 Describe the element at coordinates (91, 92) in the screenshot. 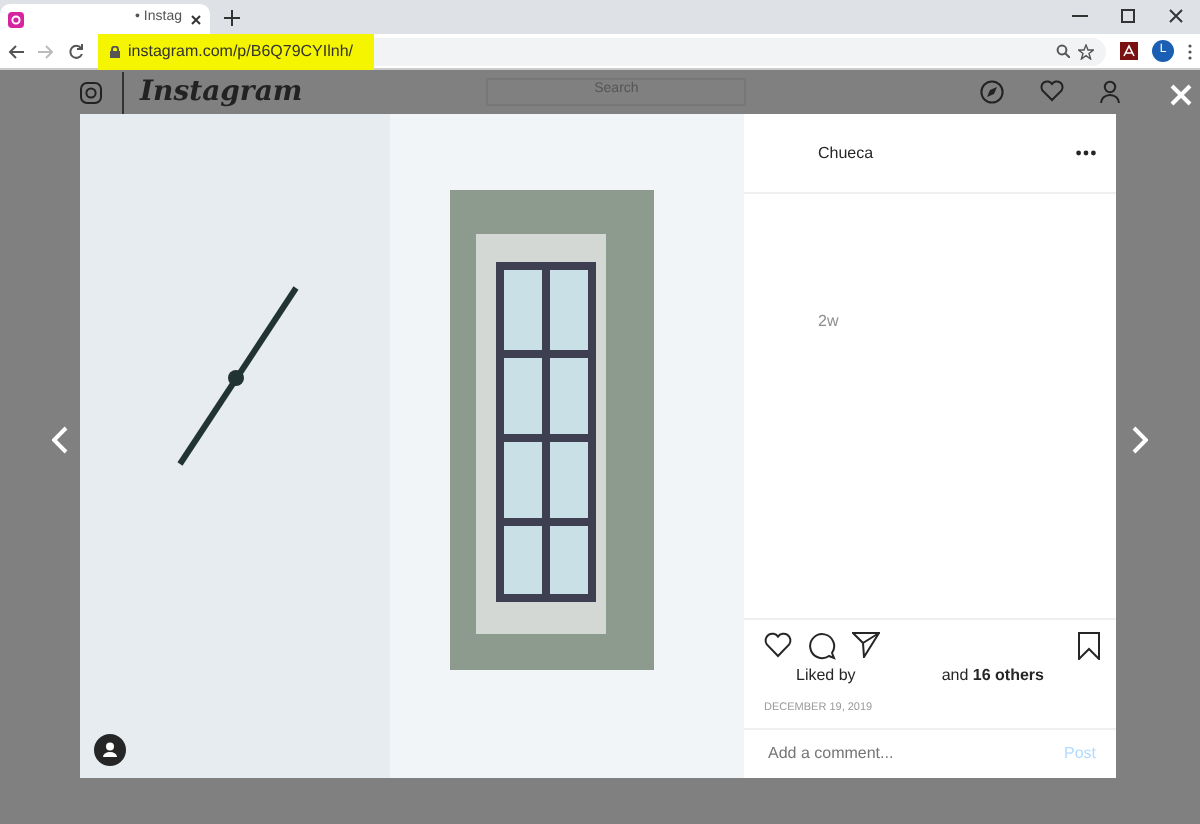

I see `camera-icon` at that location.